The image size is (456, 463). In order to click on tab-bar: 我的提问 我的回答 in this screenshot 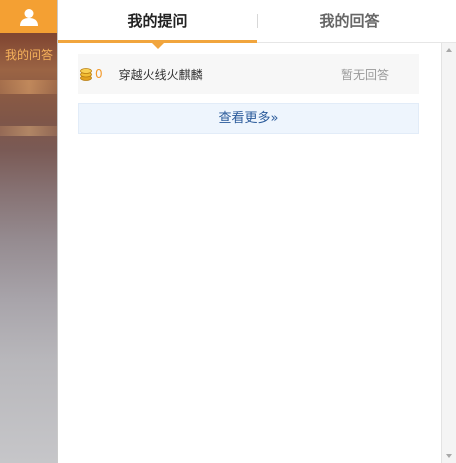, I will do `click(249, 24)`.